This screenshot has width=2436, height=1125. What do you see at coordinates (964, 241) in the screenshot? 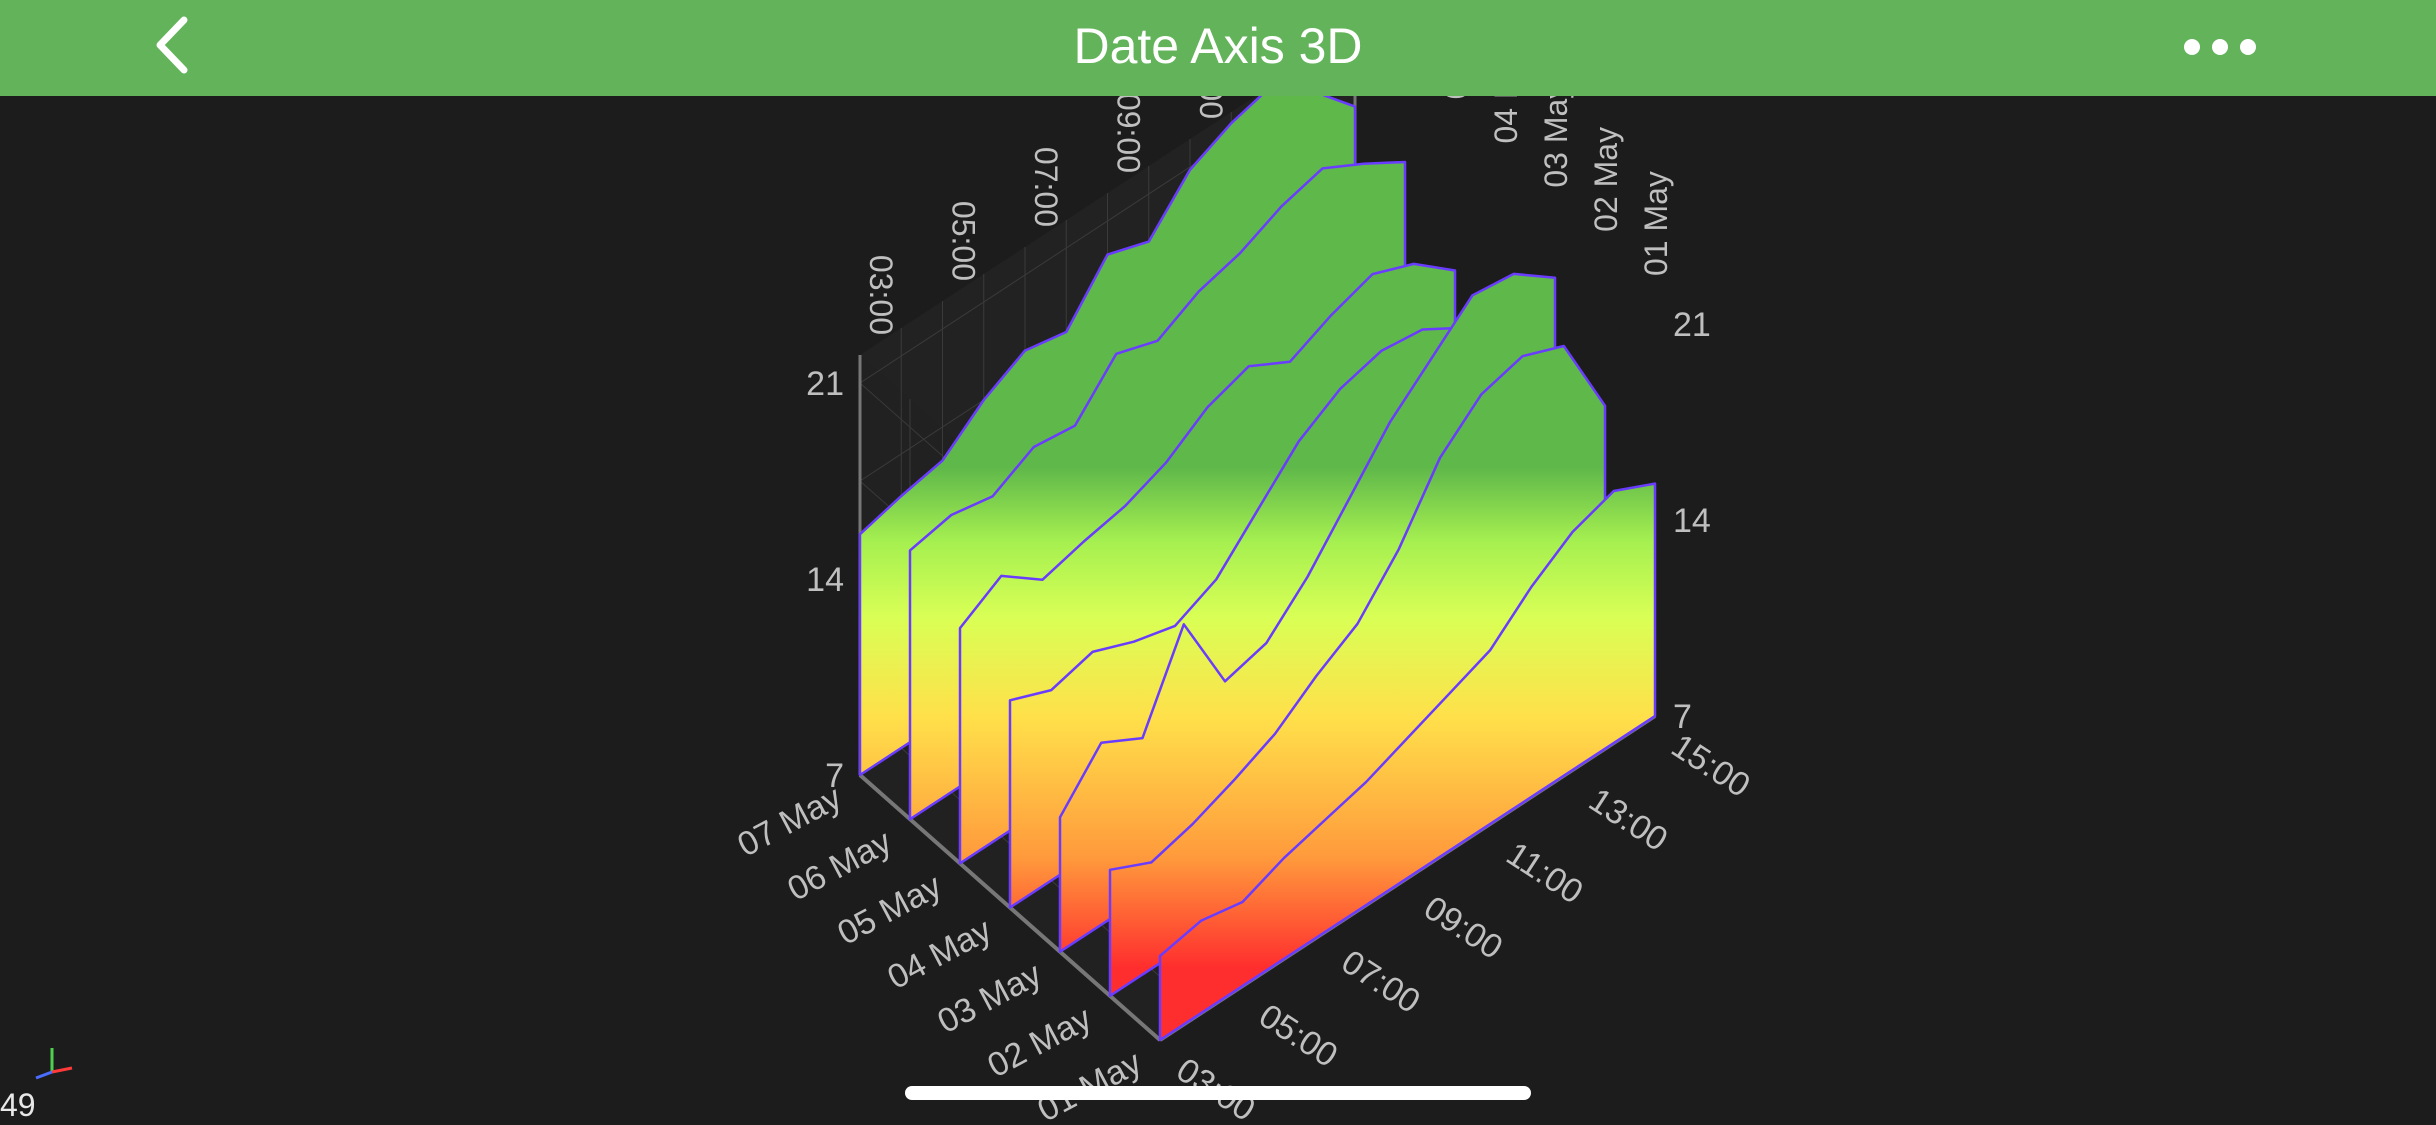
I see `x-tick-label-top: 05:00` at bounding box center [964, 241].